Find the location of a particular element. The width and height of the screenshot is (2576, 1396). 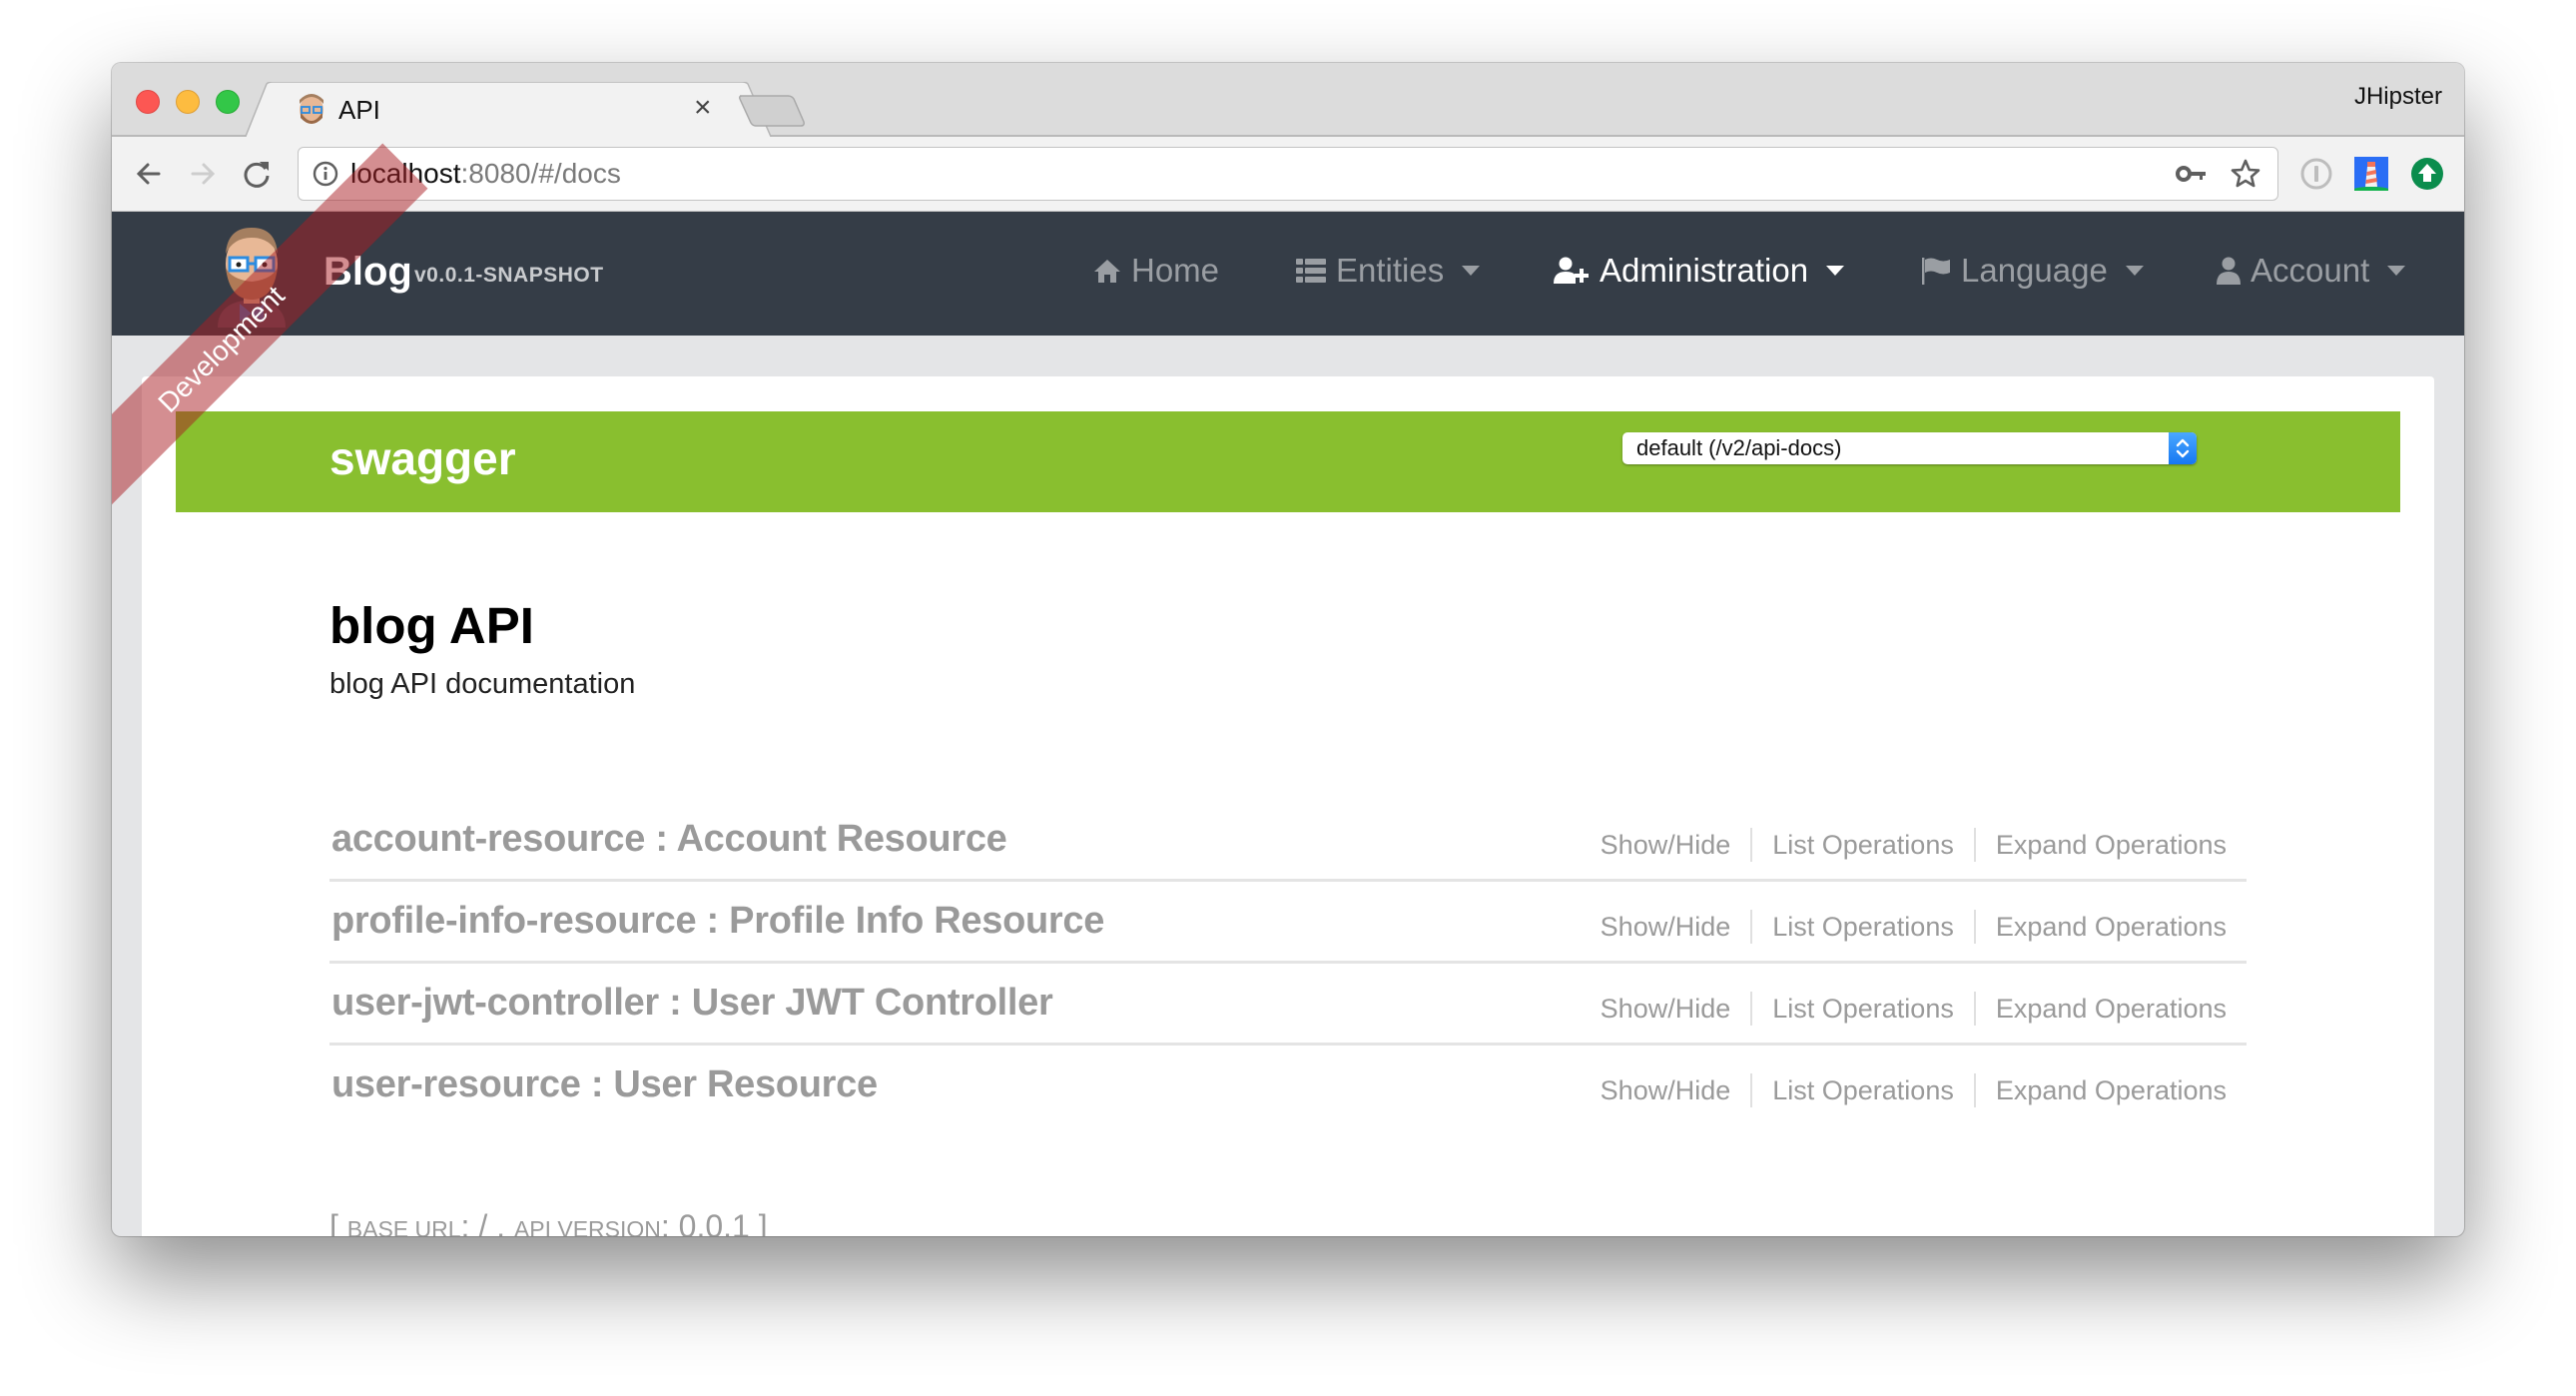

app-navbar: Blog v0.0.1-SNAPSHOT Home Entities Admin is located at coordinates (1288, 274).